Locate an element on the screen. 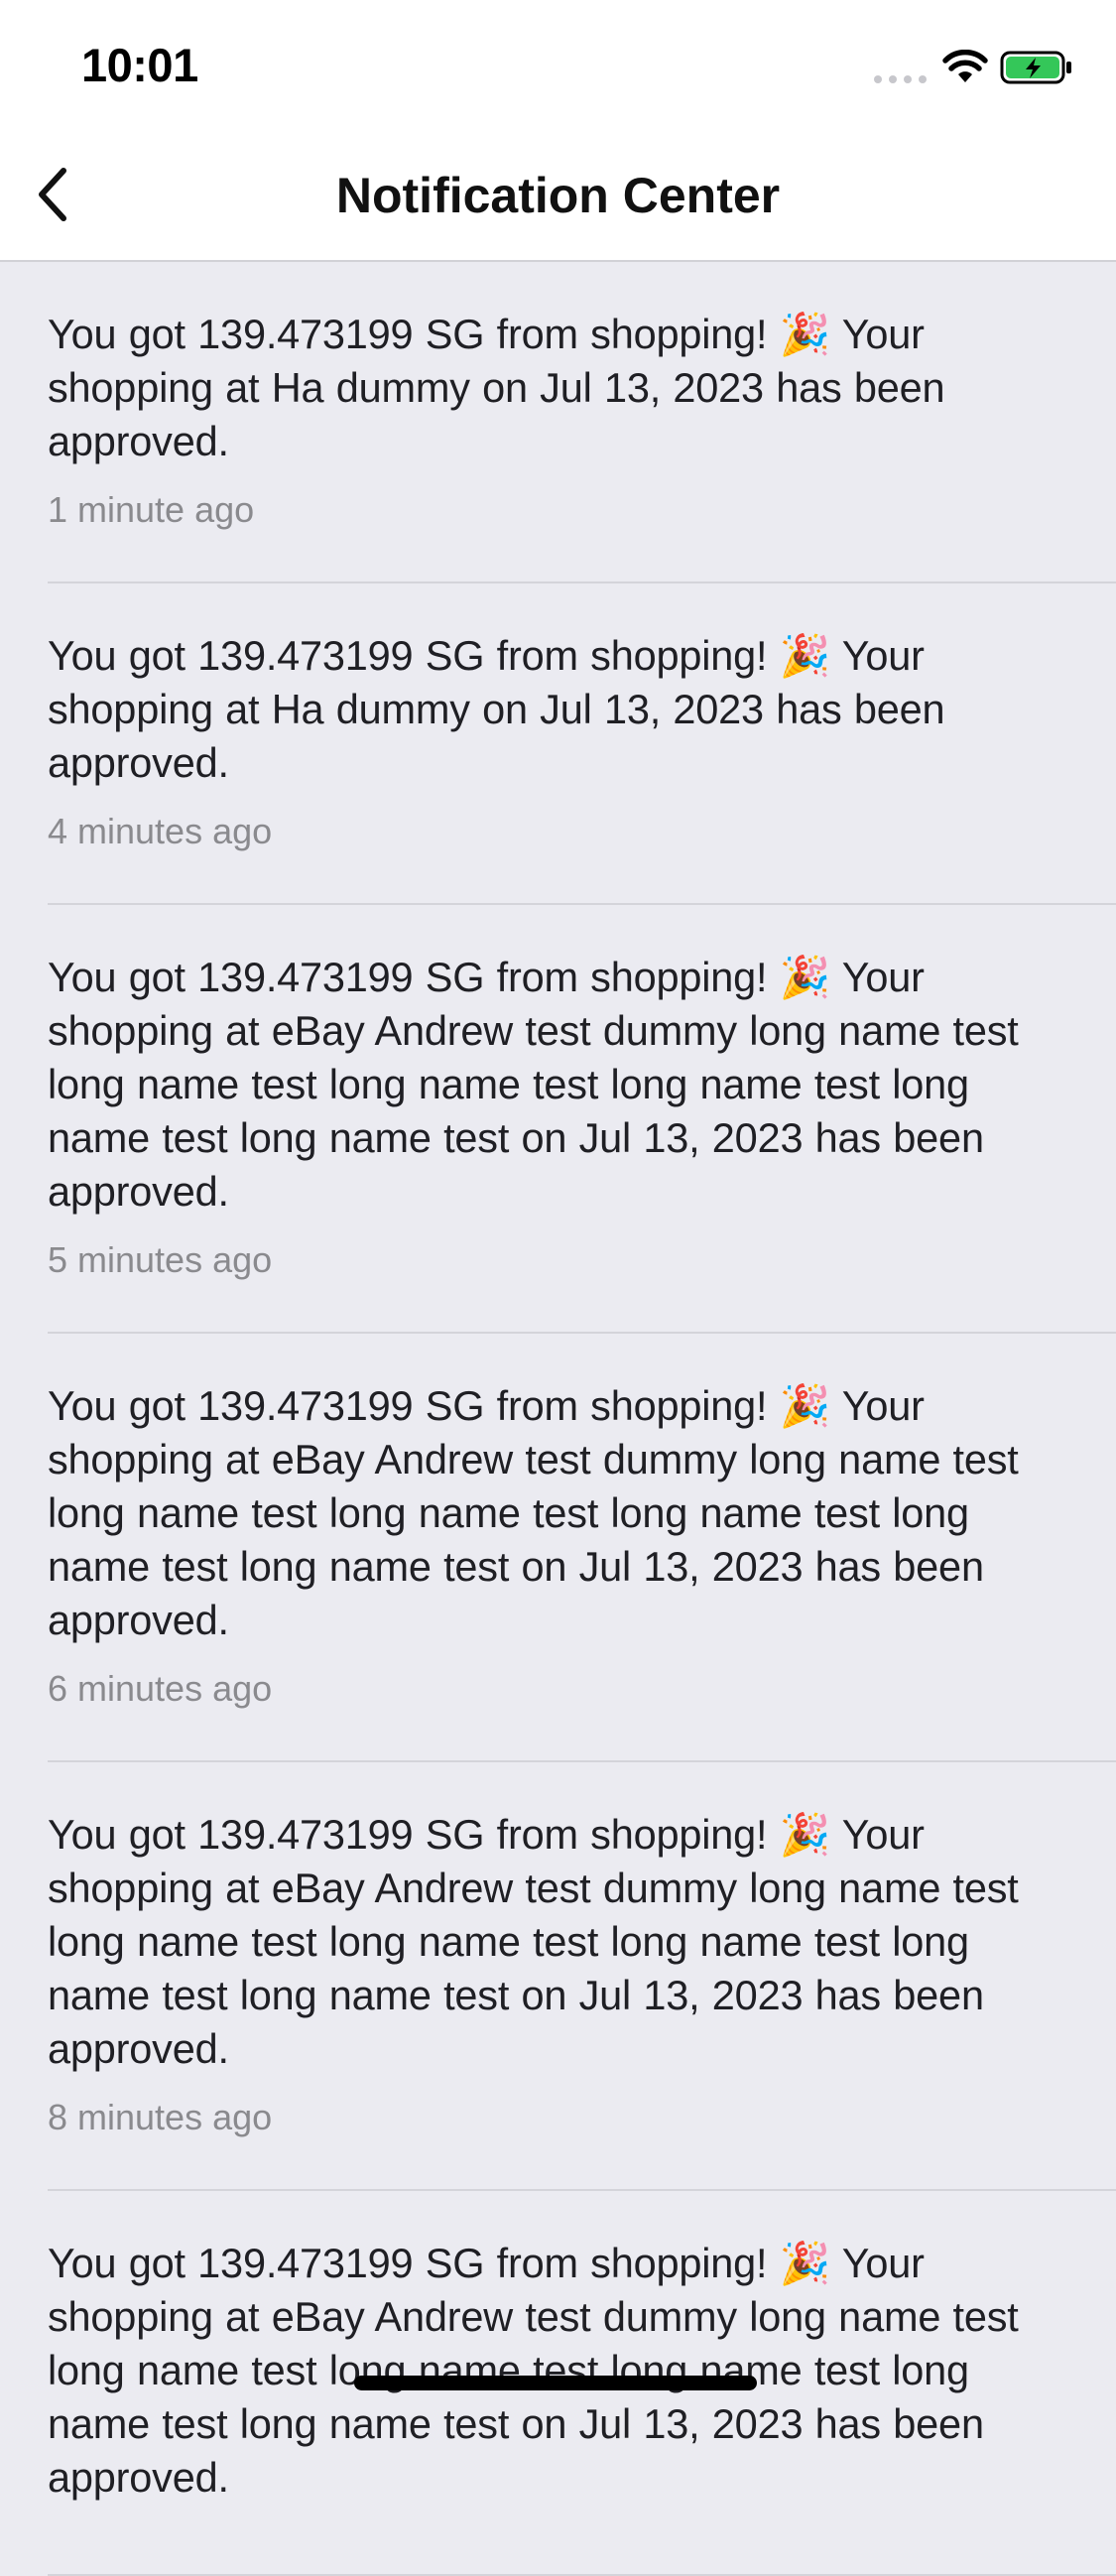 Image resolution: width=1116 pixels, height=2576 pixels. nav-bar: Notification Center is located at coordinates (558, 197).